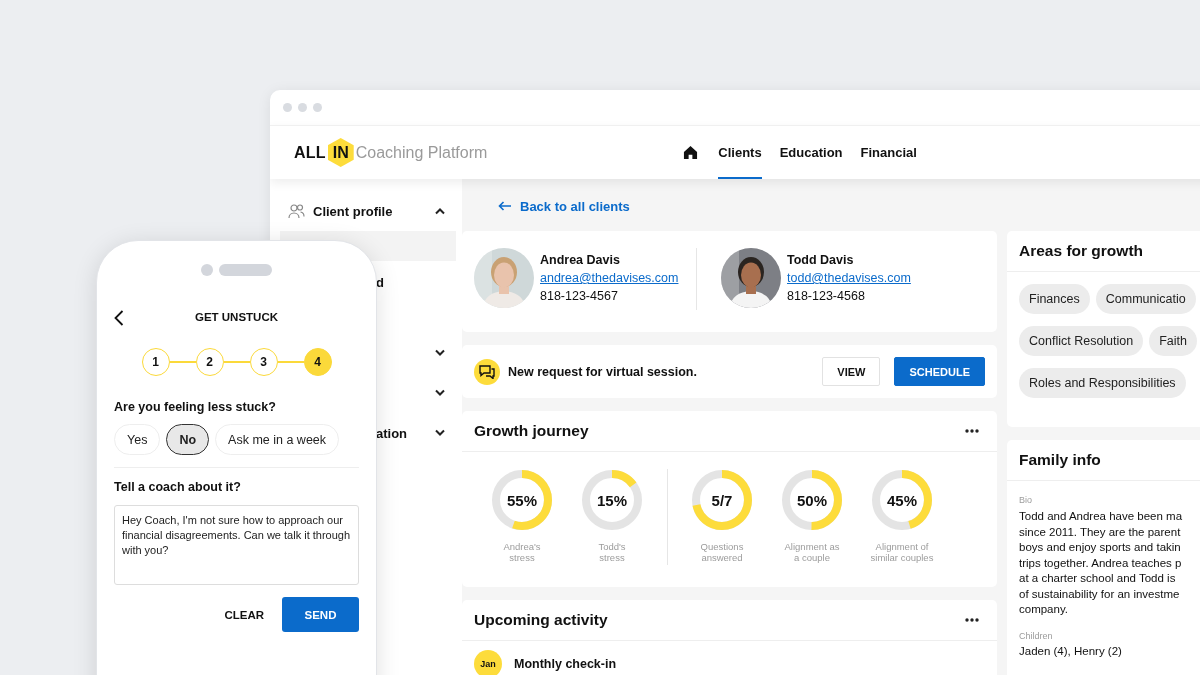 Image resolution: width=1200 pixels, height=675 pixels. Describe the element at coordinates (505, 206) in the screenshot. I see `arrow-left-icon` at that location.